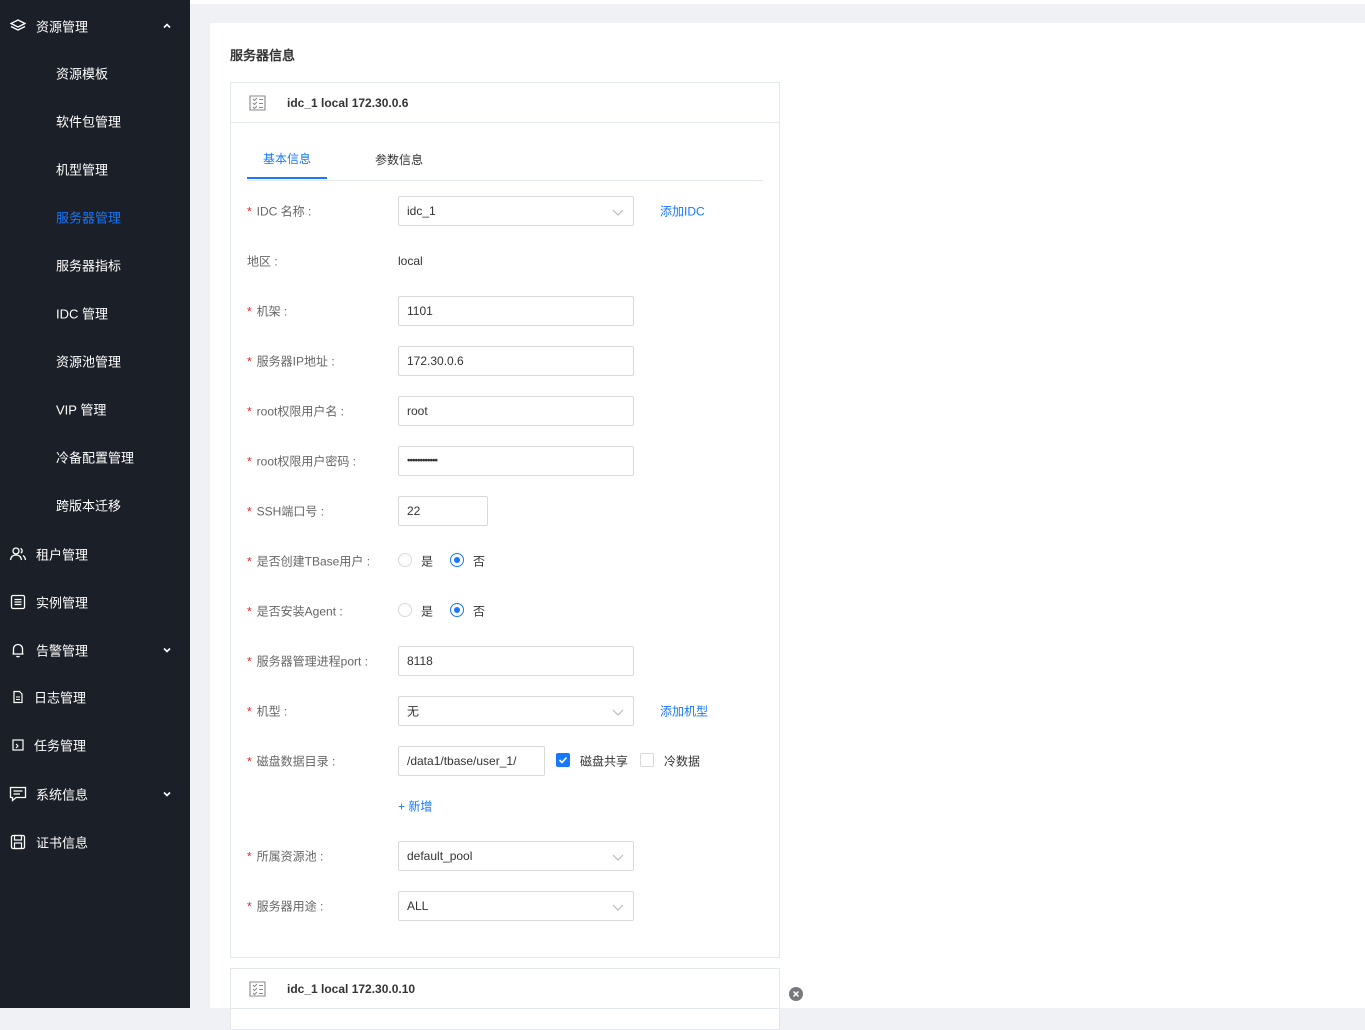 Image resolution: width=1365 pixels, height=1030 pixels. I want to click on ip-label: * 服务器IP地址 :, so click(291, 361).